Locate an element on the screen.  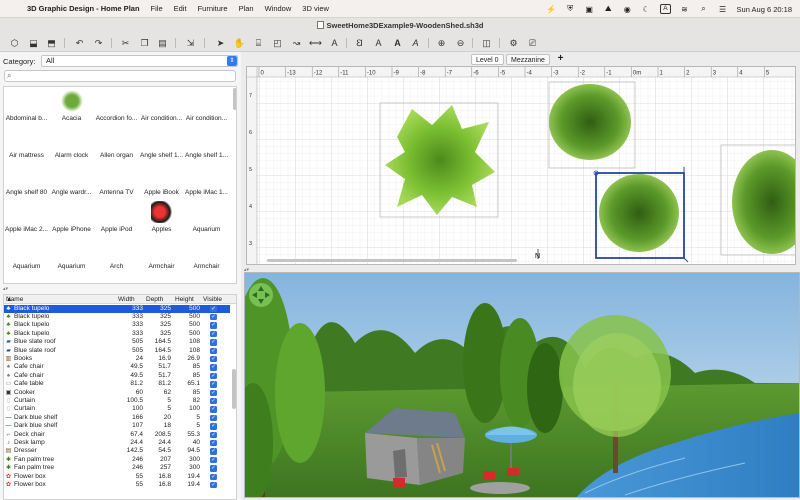
table-row: ▯ Curtain 100.5 5 82 ✓ is located at coordinates (117, 401).